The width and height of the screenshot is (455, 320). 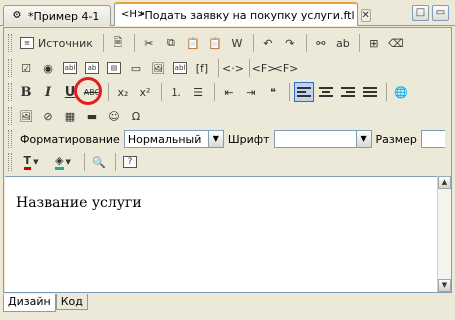 What do you see at coordinates (59, 162) in the screenshot?
I see `paint-bucket-icon: ◈` at bounding box center [59, 162].